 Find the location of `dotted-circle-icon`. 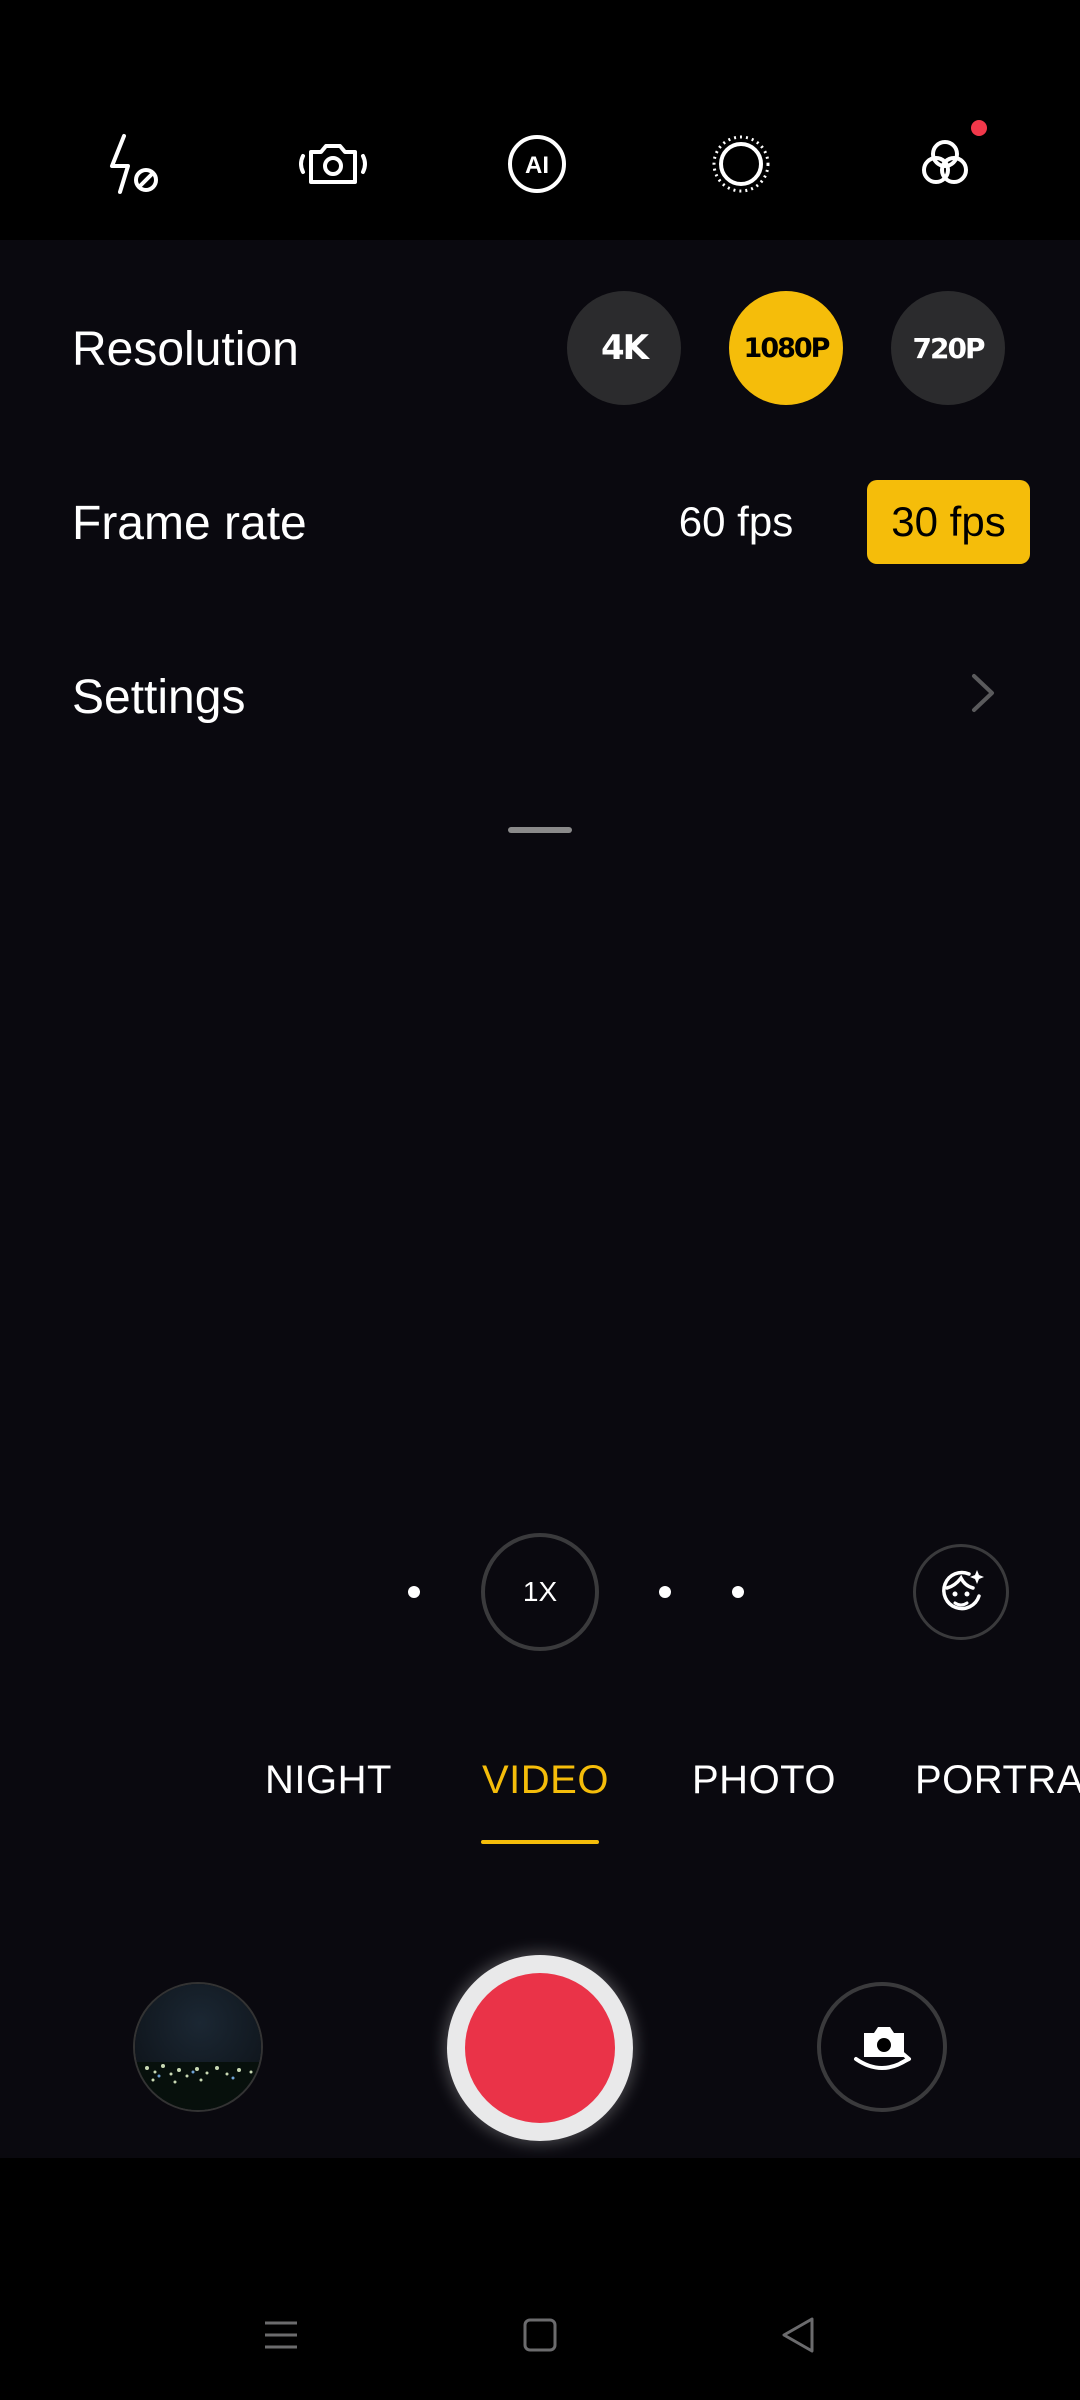

dotted-circle-icon is located at coordinates (741, 164).